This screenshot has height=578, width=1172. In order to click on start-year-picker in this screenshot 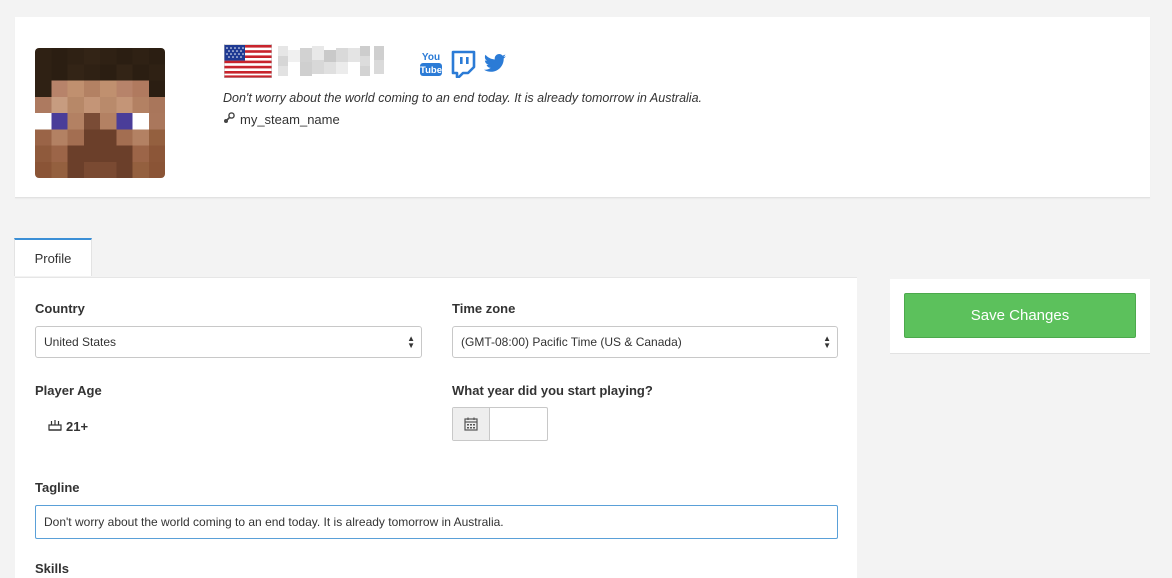, I will do `click(500, 424)`.